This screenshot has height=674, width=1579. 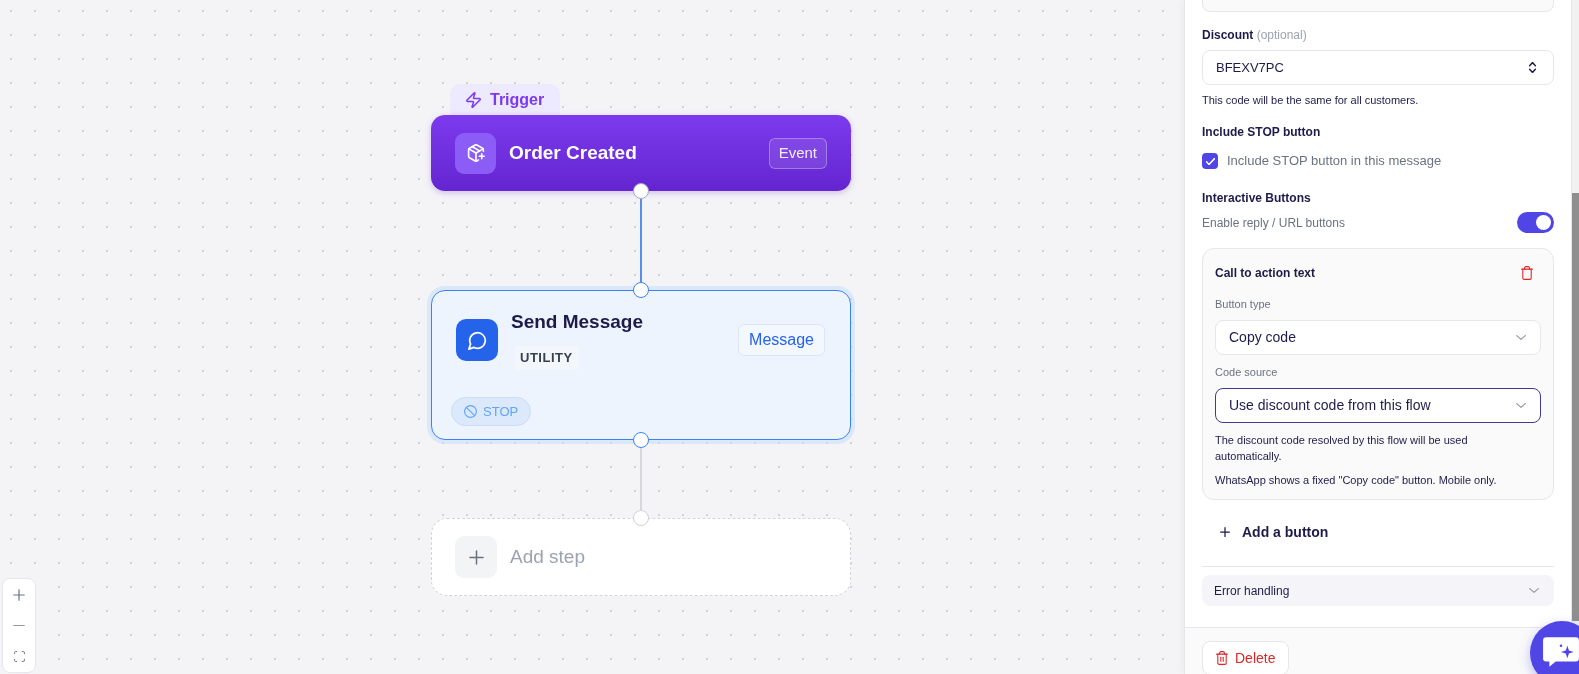 I want to click on select-field: Use discount code from this flow, so click(x=1378, y=405).